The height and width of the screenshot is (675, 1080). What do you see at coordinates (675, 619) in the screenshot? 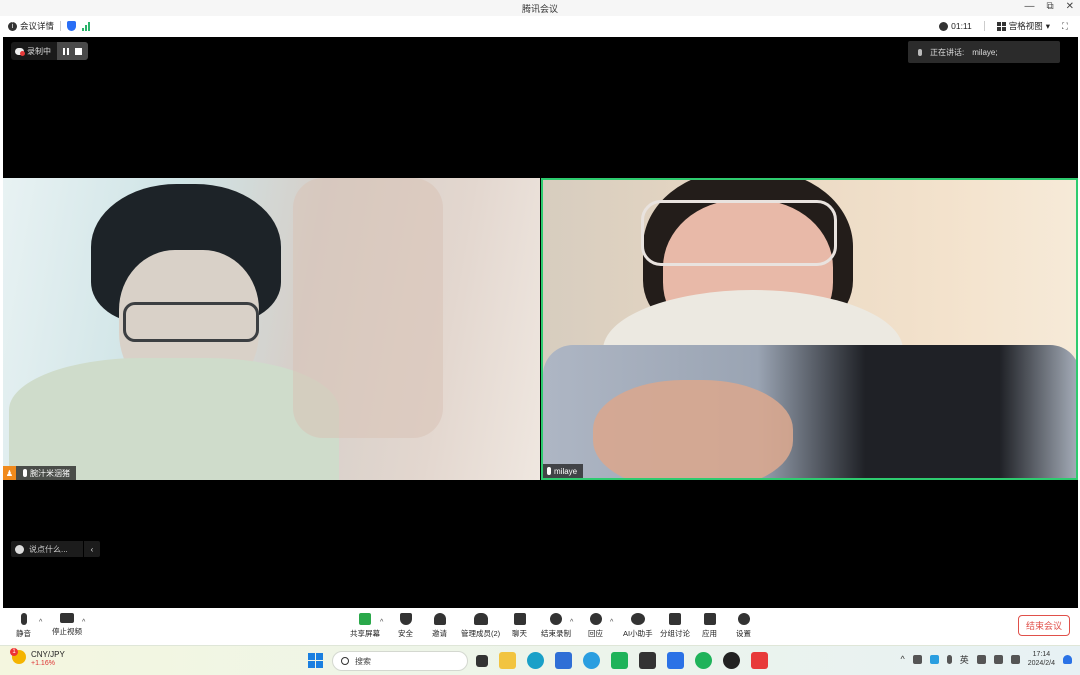
I see `breakout-icon` at bounding box center [675, 619].